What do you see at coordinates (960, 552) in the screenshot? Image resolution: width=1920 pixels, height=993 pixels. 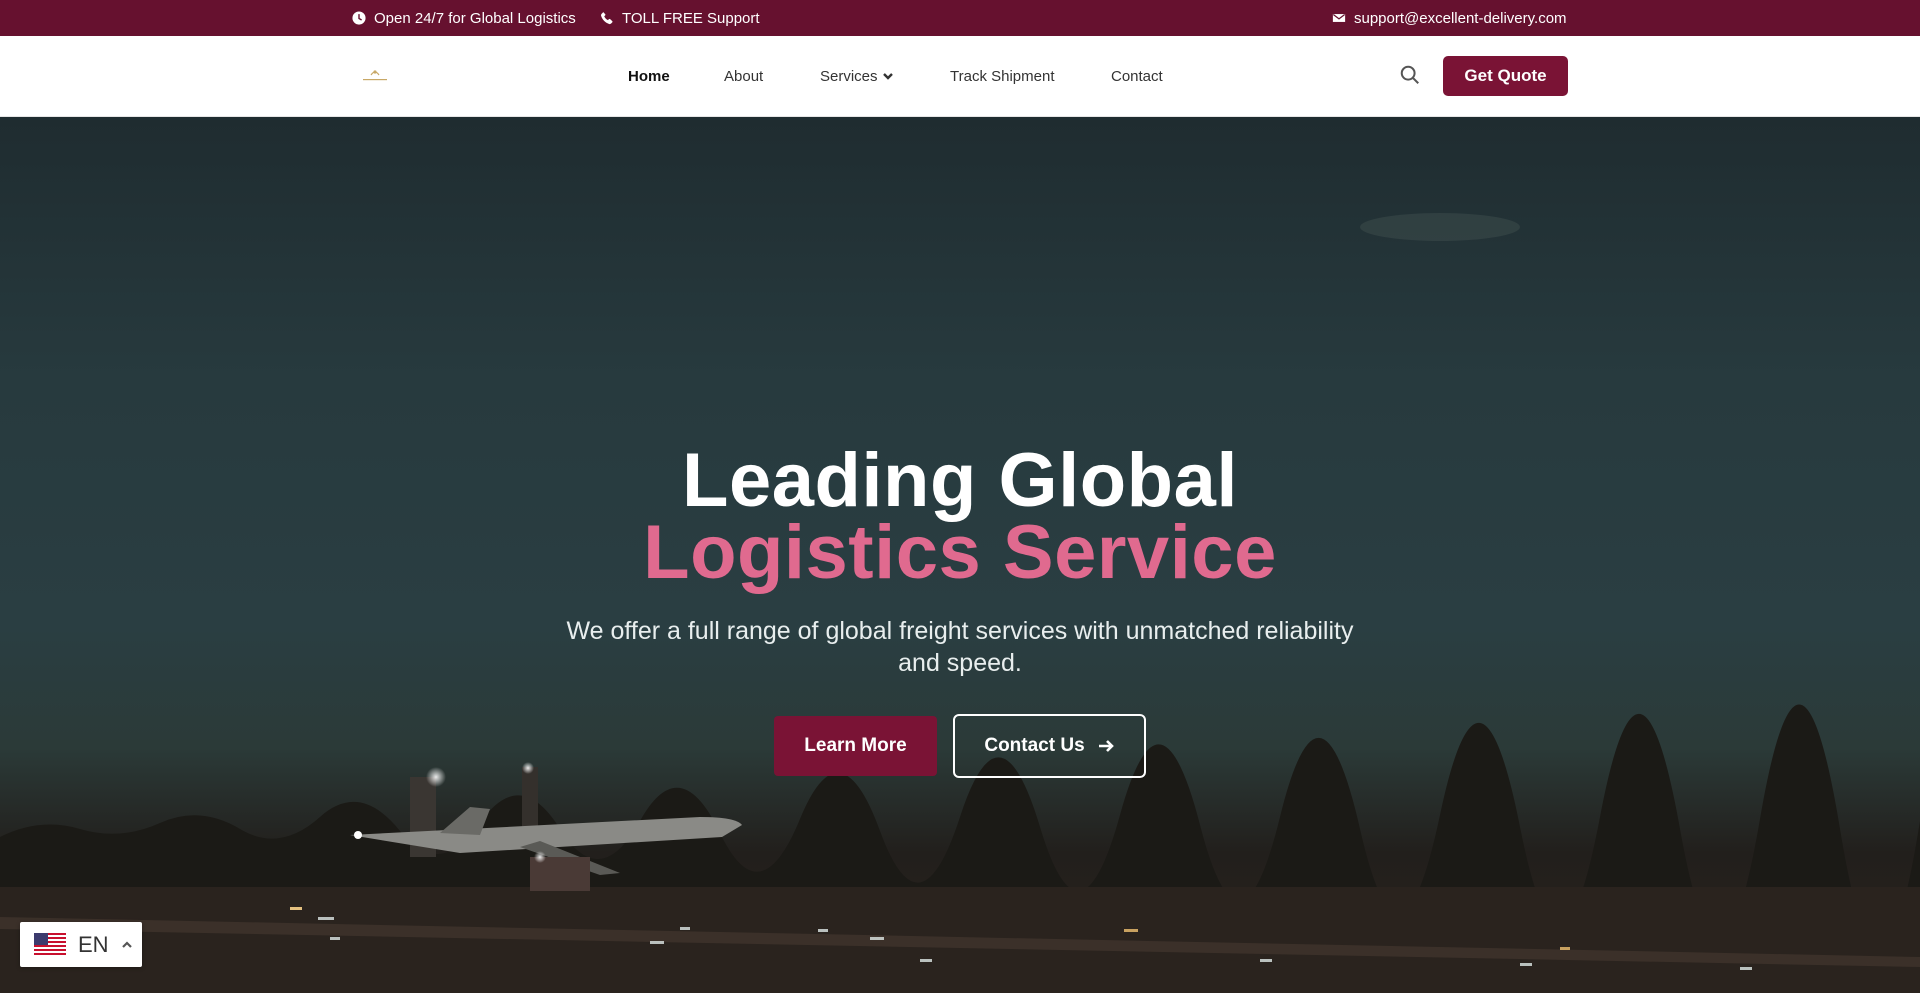 I see `hero-title-line2: Logistics Service` at bounding box center [960, 552].